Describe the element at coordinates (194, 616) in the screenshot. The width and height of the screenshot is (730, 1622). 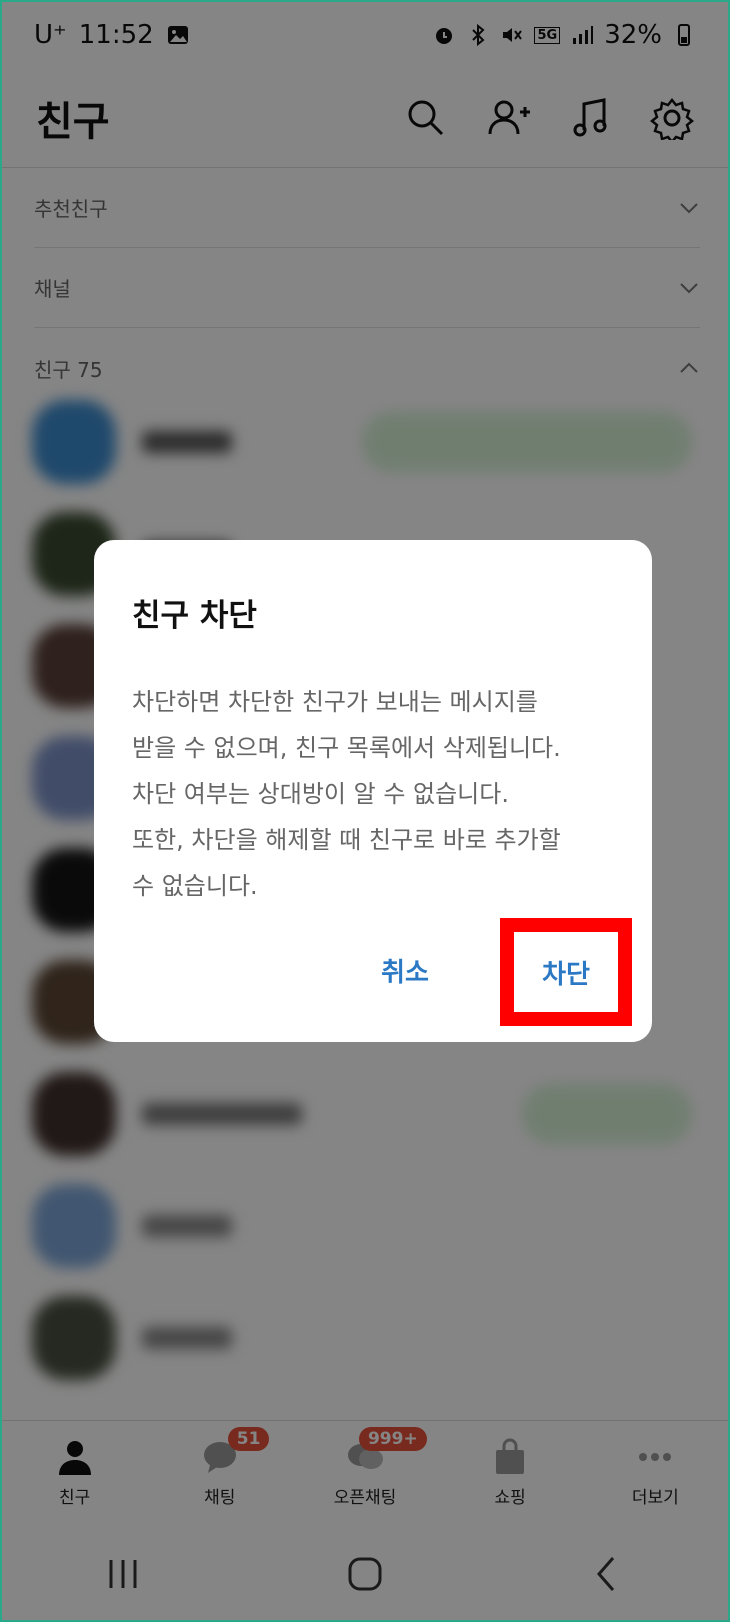
I see `dialog-title: 친구 차단` at that location.